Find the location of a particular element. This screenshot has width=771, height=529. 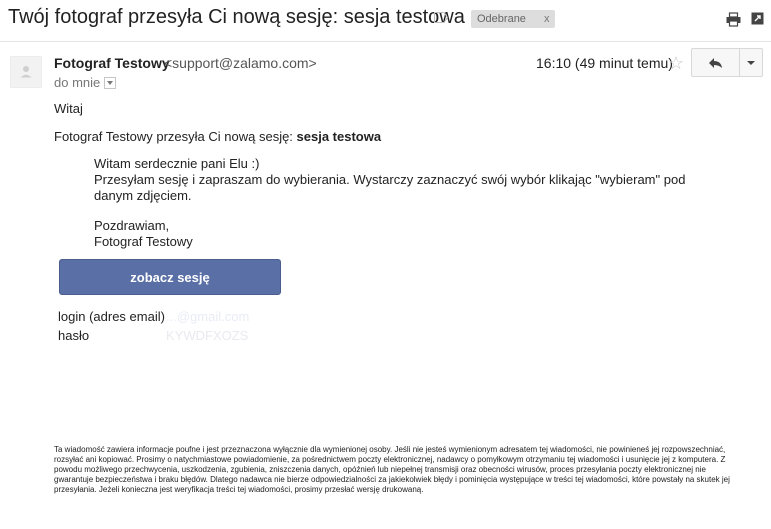

login-value: ...@gmail.com is located at coordinates (207, 316).